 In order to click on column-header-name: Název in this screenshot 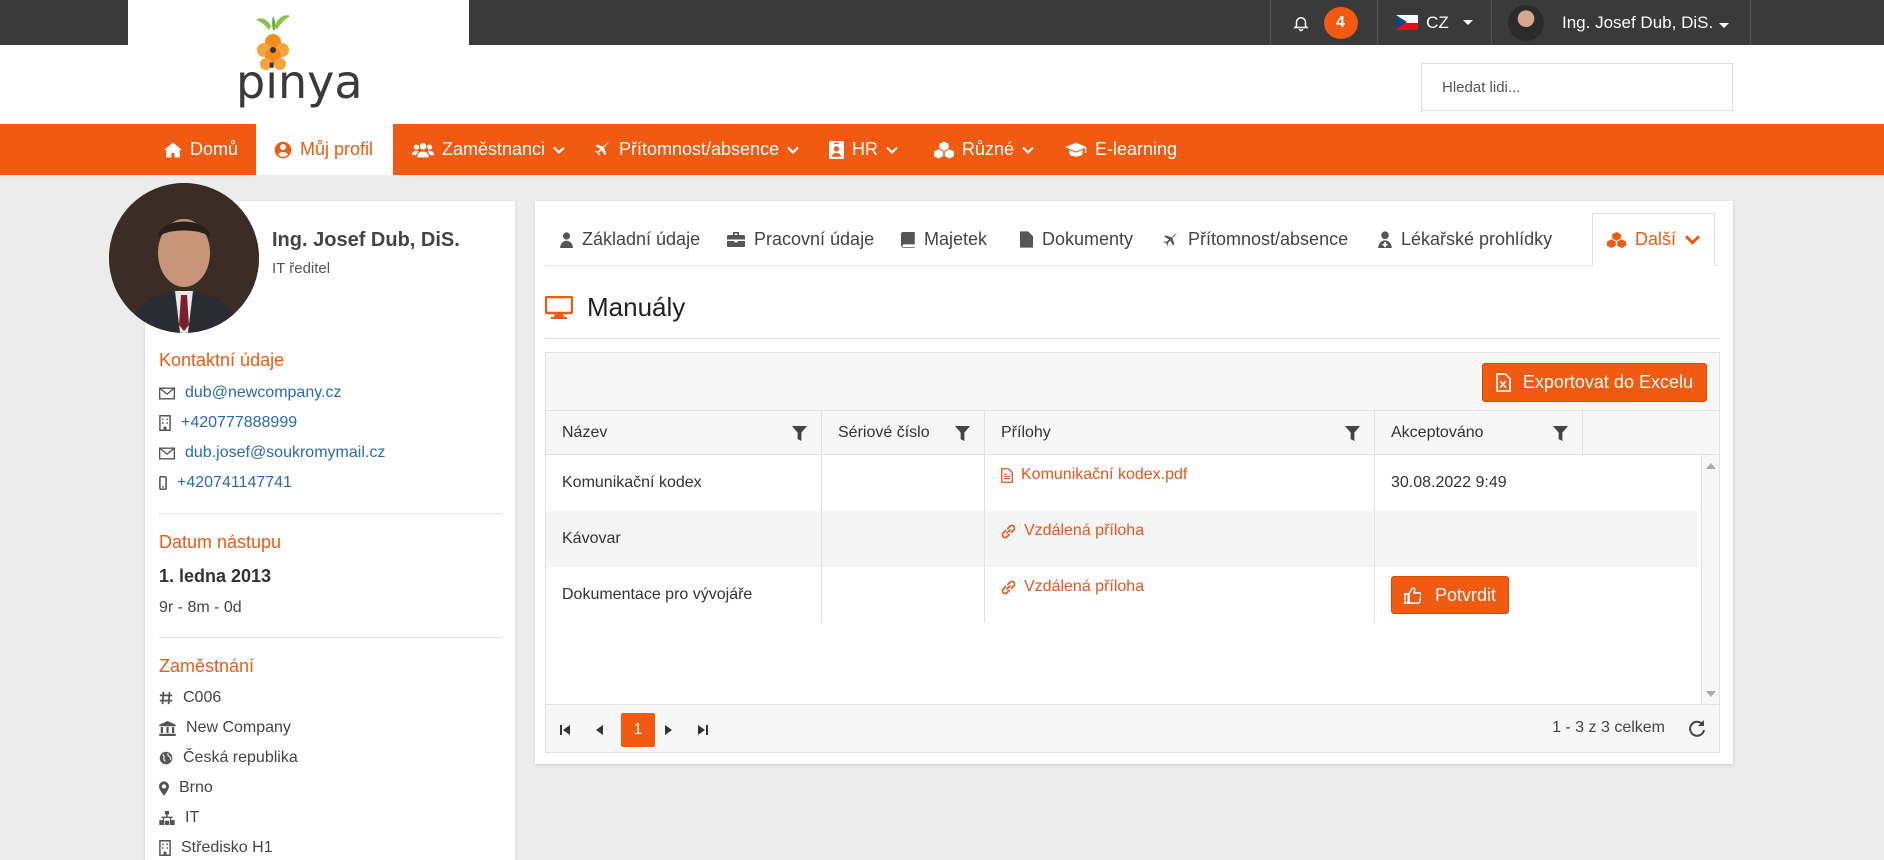, I will do `click(684, 433)`.